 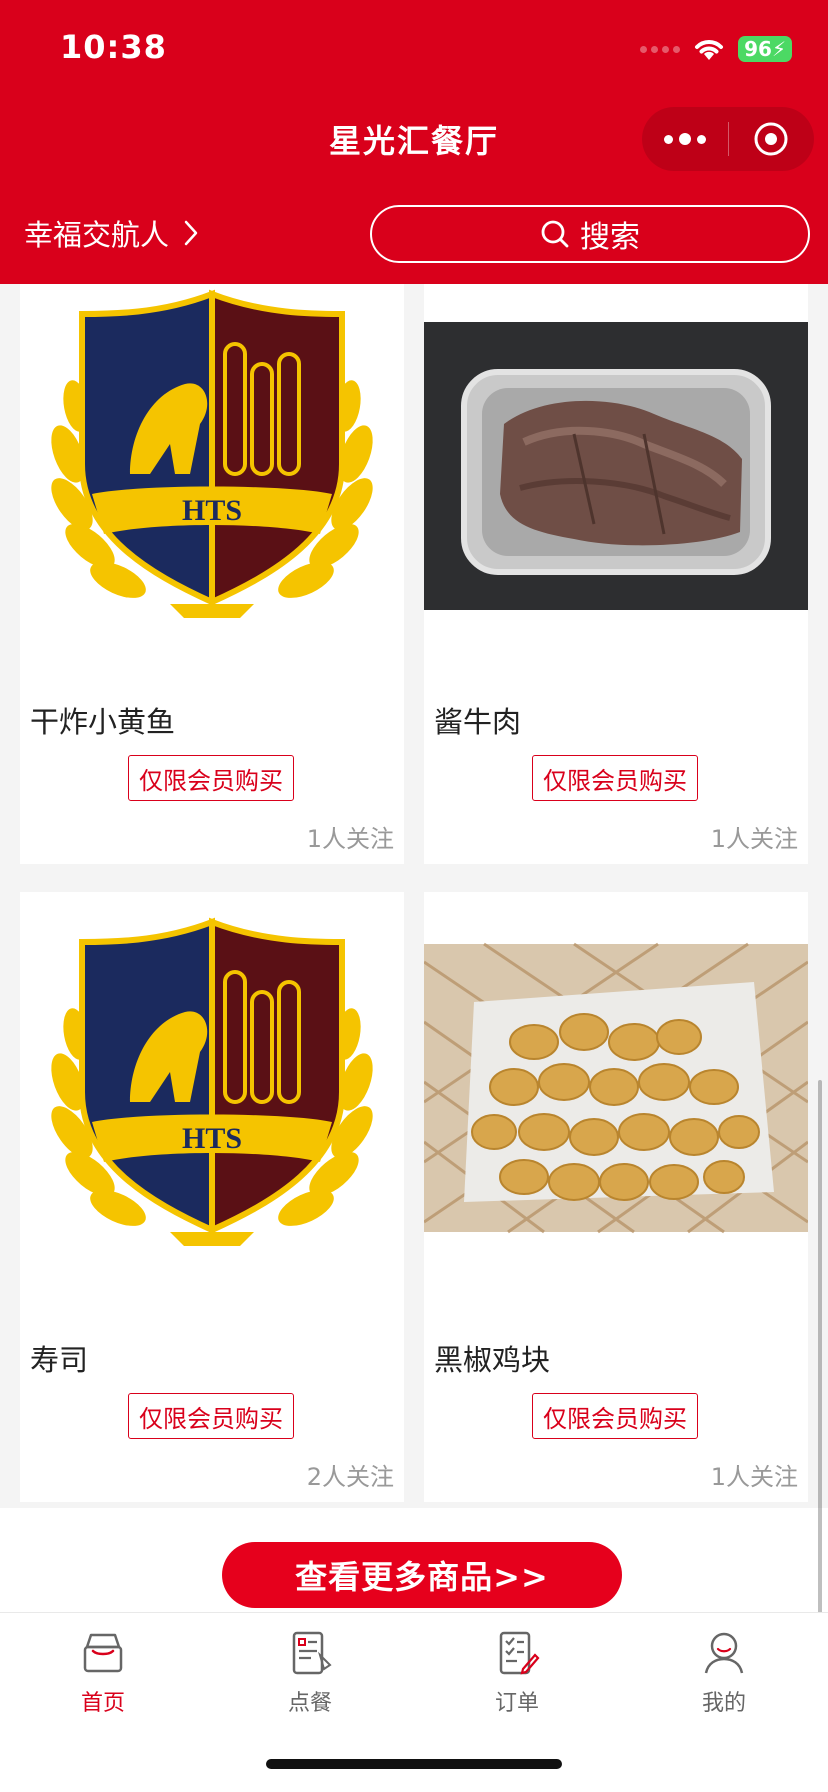 I want to click on more-section: 查看更多商品>>, so click(x=414, y=1560).